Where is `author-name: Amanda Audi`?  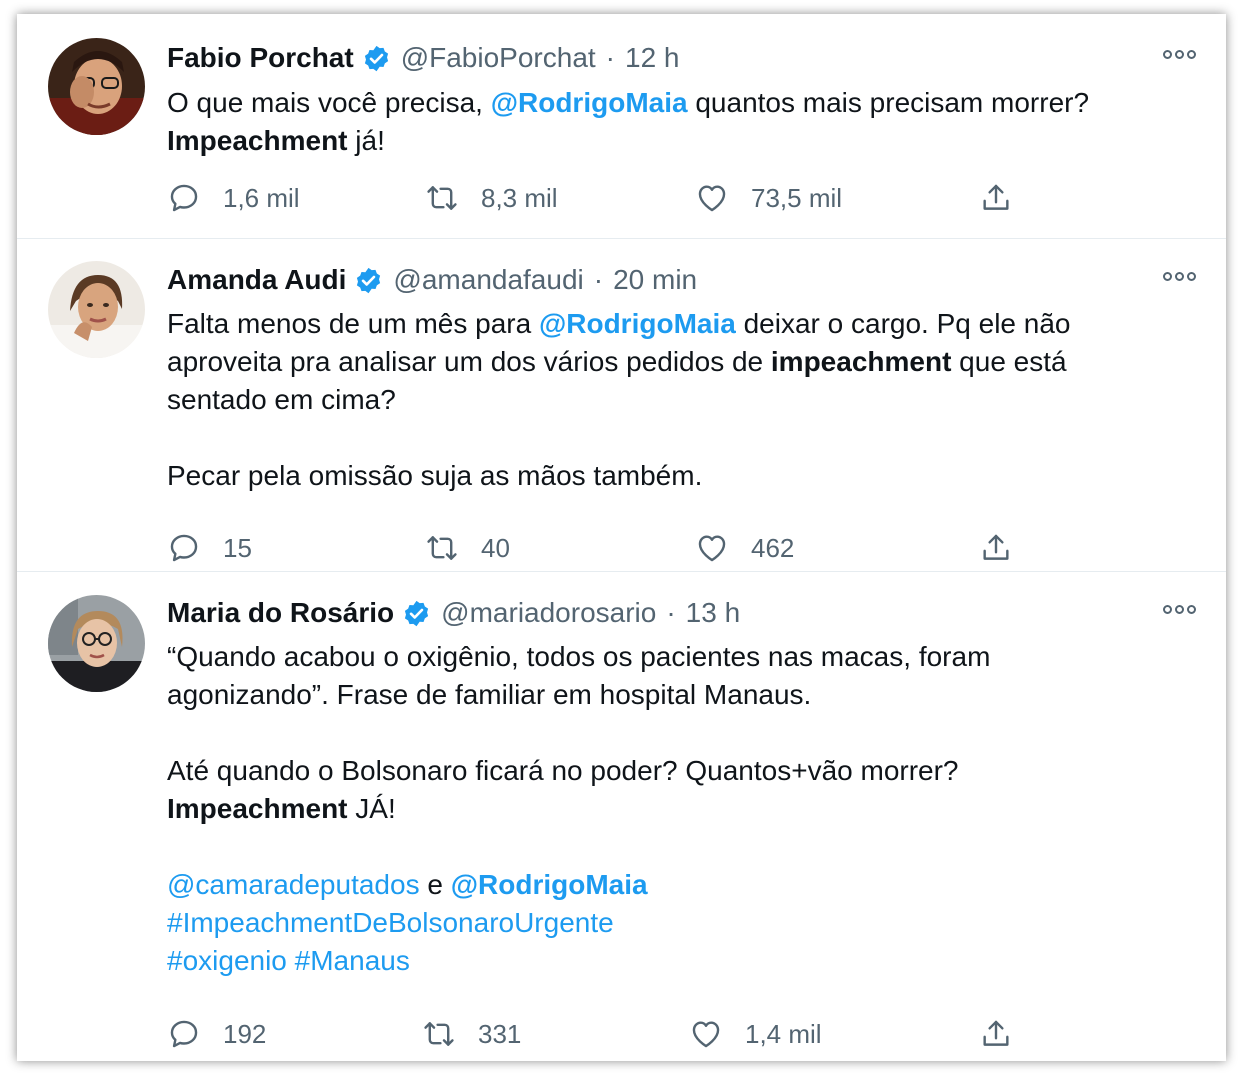
author-name: Amanda Audi is located at coordinates (256, 280).